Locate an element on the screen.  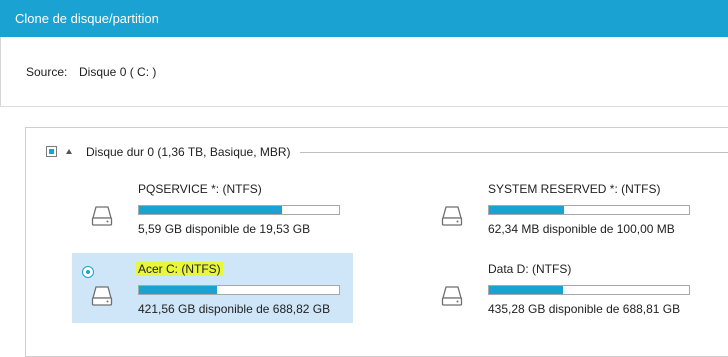
divider is located at coordinates (364, 106).